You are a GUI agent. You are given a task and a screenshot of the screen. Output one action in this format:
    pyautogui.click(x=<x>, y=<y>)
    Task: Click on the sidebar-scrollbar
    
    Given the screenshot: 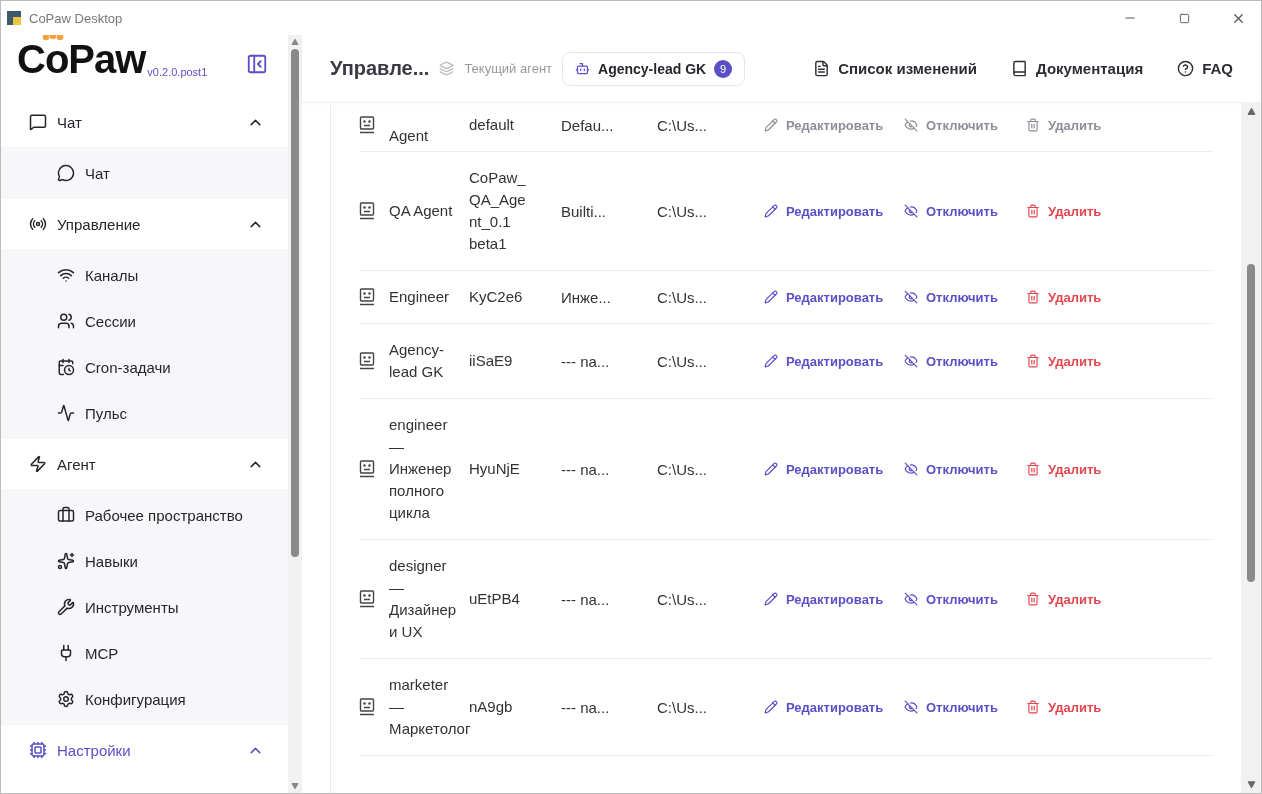 What is the action you would take?
    pyautogui.click(x=295, y=414)
    